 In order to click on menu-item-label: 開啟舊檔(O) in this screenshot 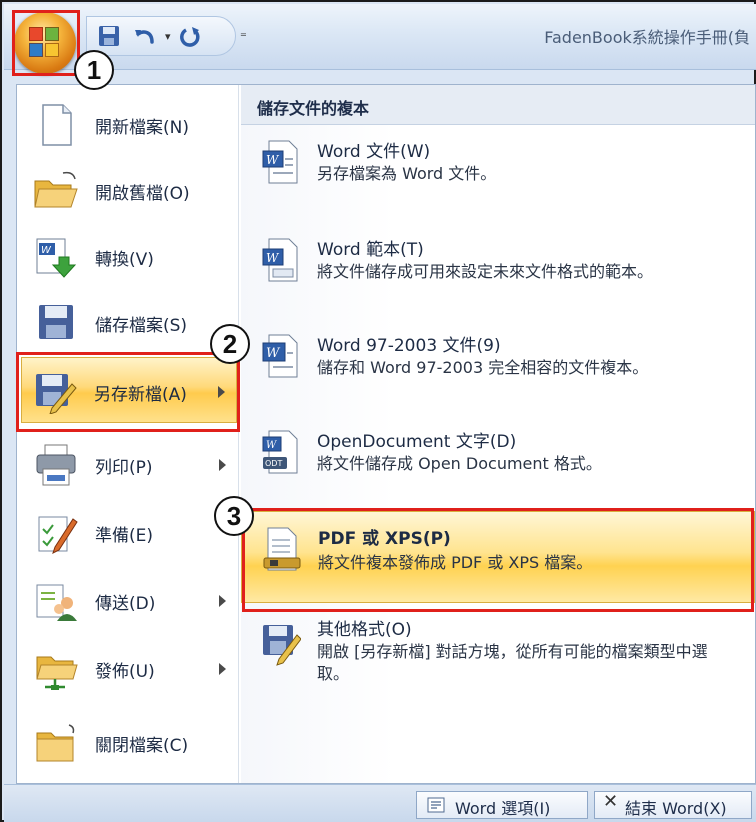, I will do `click(142, 194)`.